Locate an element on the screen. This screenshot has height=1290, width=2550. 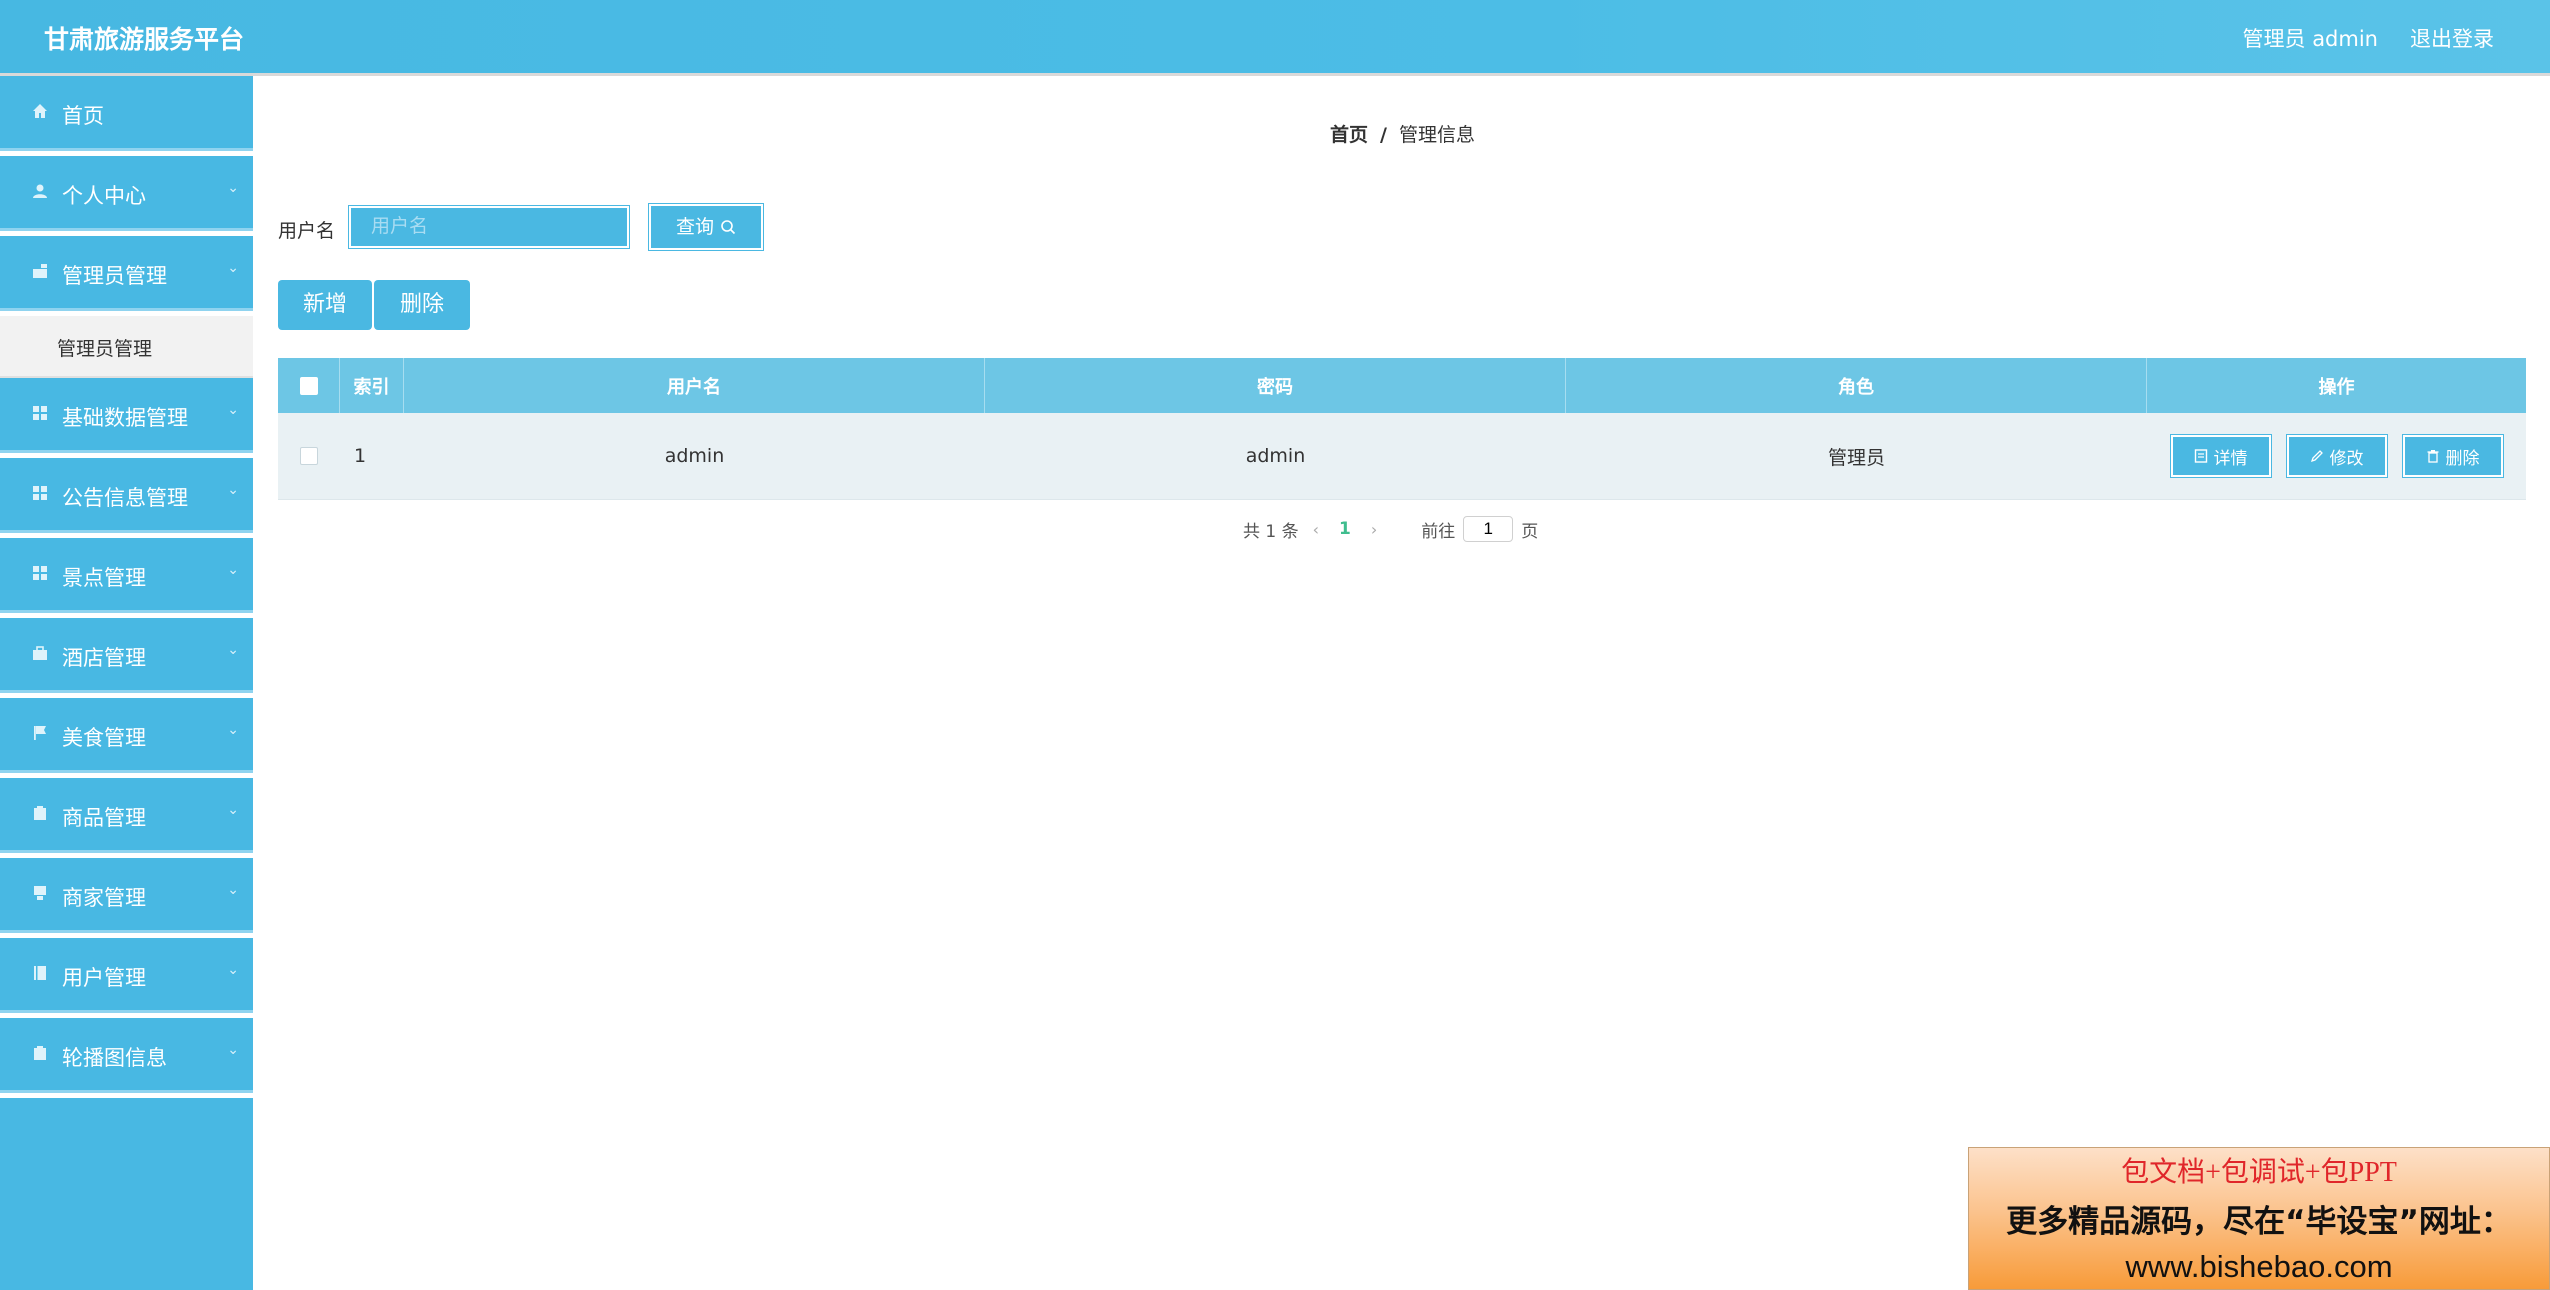
sidebar-item-personal-center: 个人中心 ⌄ is located at coordinates (126, 196).